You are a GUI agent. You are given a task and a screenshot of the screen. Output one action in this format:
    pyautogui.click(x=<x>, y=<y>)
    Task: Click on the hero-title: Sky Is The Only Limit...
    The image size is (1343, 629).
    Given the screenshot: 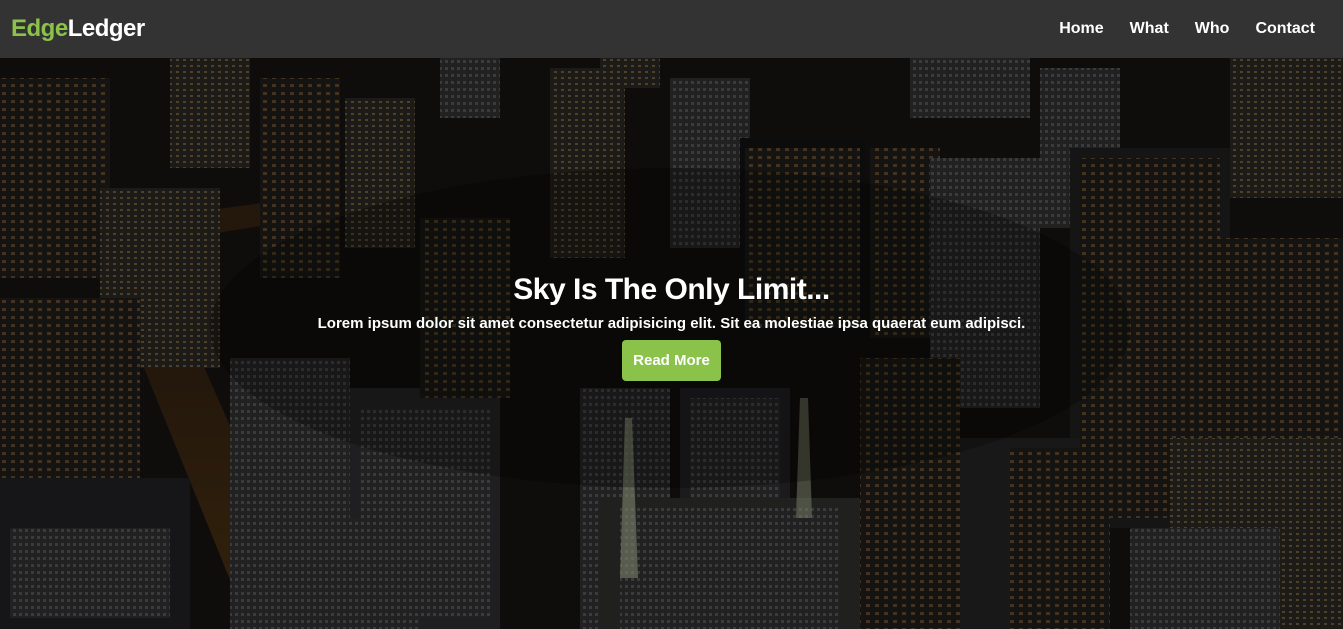 What is the action you would take?
    pyautogui.click(x=671, y=289)
    